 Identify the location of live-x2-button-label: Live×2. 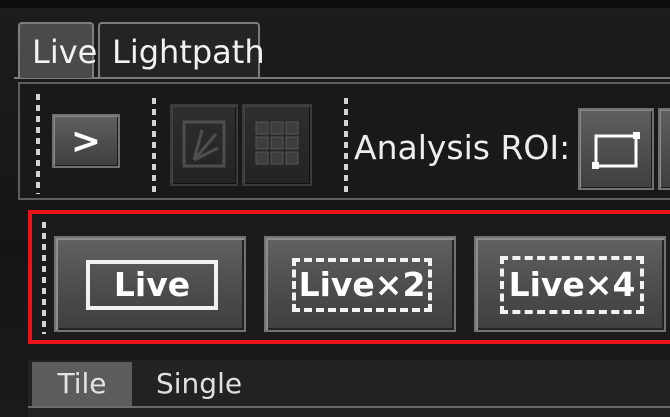
(362, 285).